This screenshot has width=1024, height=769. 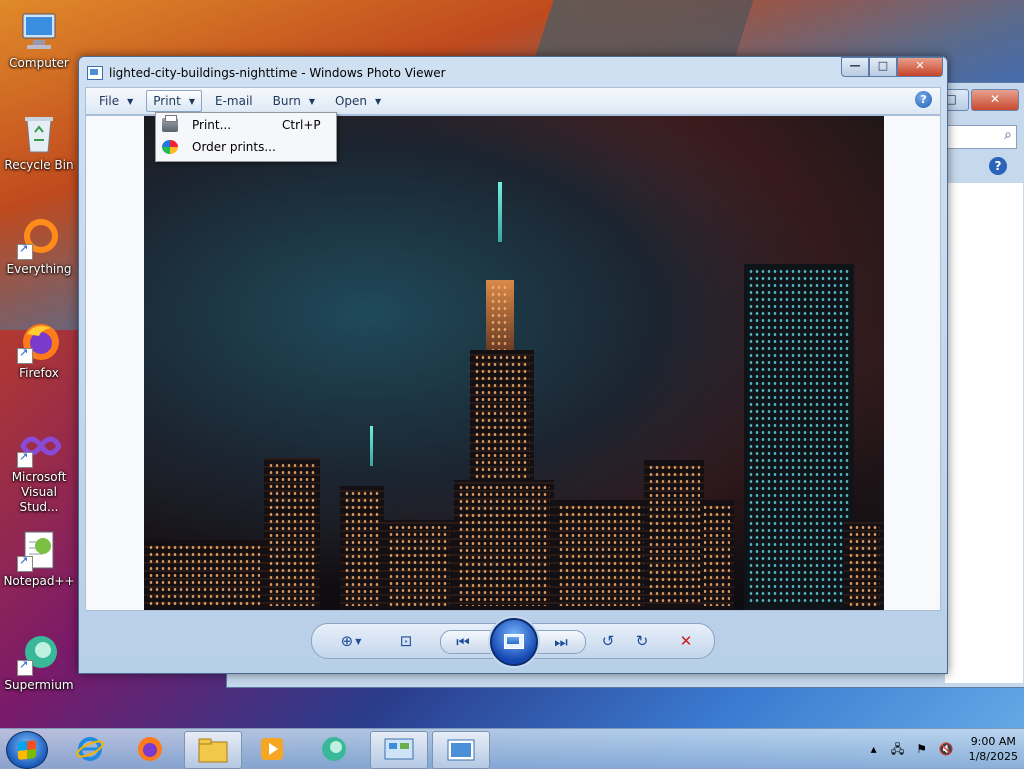 I want to click on menu-burn: Burn ▼, so click(x=294, y=101).